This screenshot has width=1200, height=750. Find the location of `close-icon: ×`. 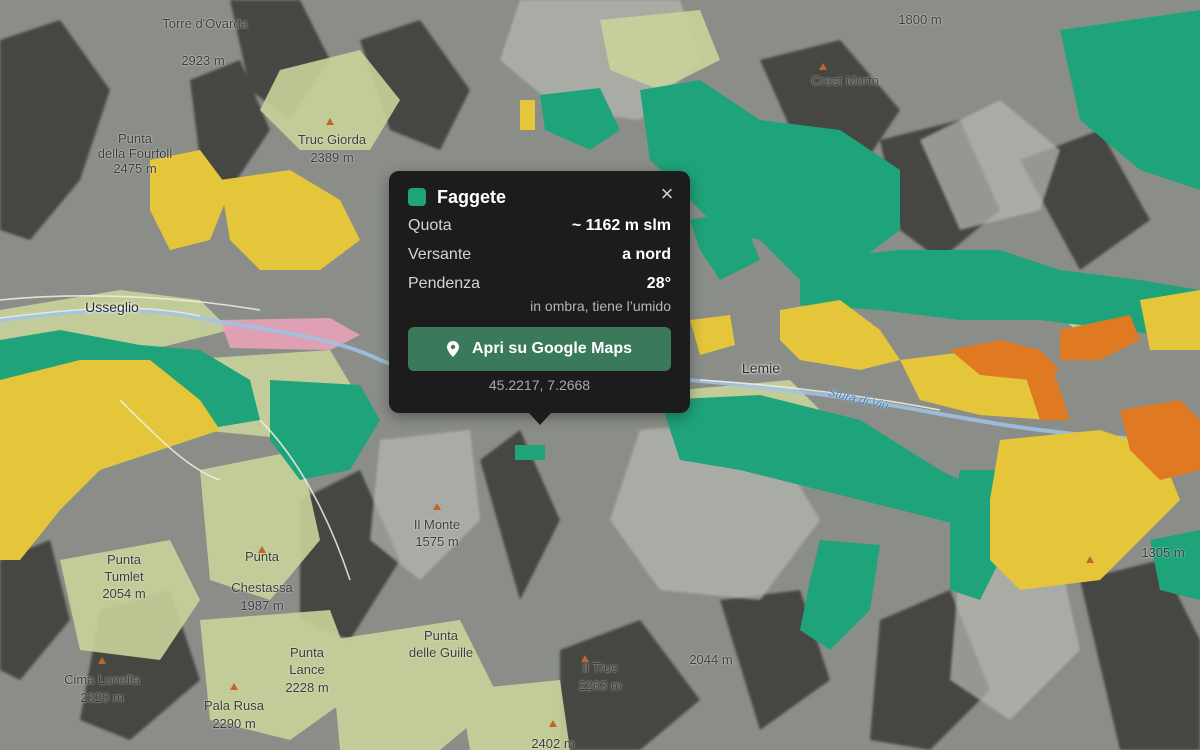

close-icon: × is located at coordinates (667, 194).